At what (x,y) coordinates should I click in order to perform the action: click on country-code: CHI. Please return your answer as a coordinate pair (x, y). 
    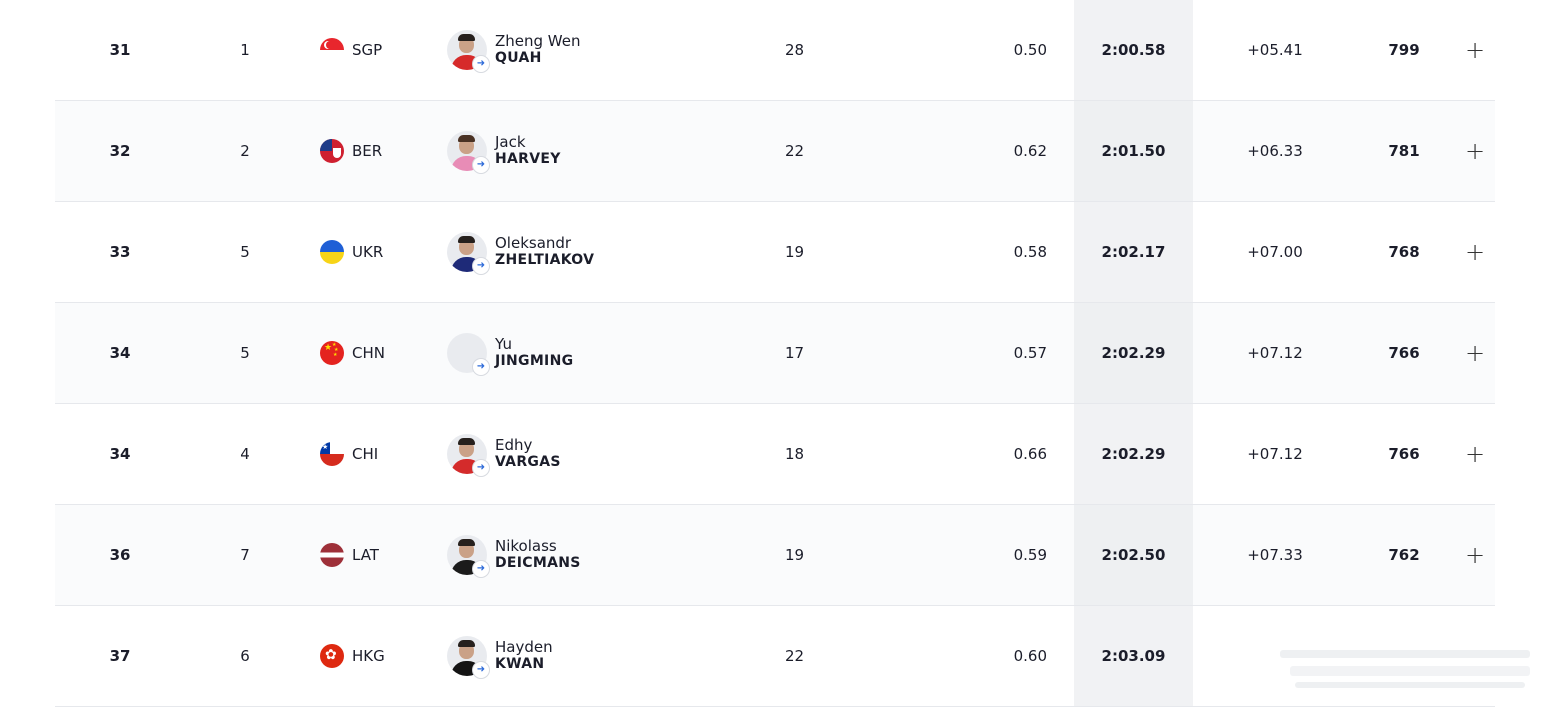
    Looking at the image, I should click on (365, 454).